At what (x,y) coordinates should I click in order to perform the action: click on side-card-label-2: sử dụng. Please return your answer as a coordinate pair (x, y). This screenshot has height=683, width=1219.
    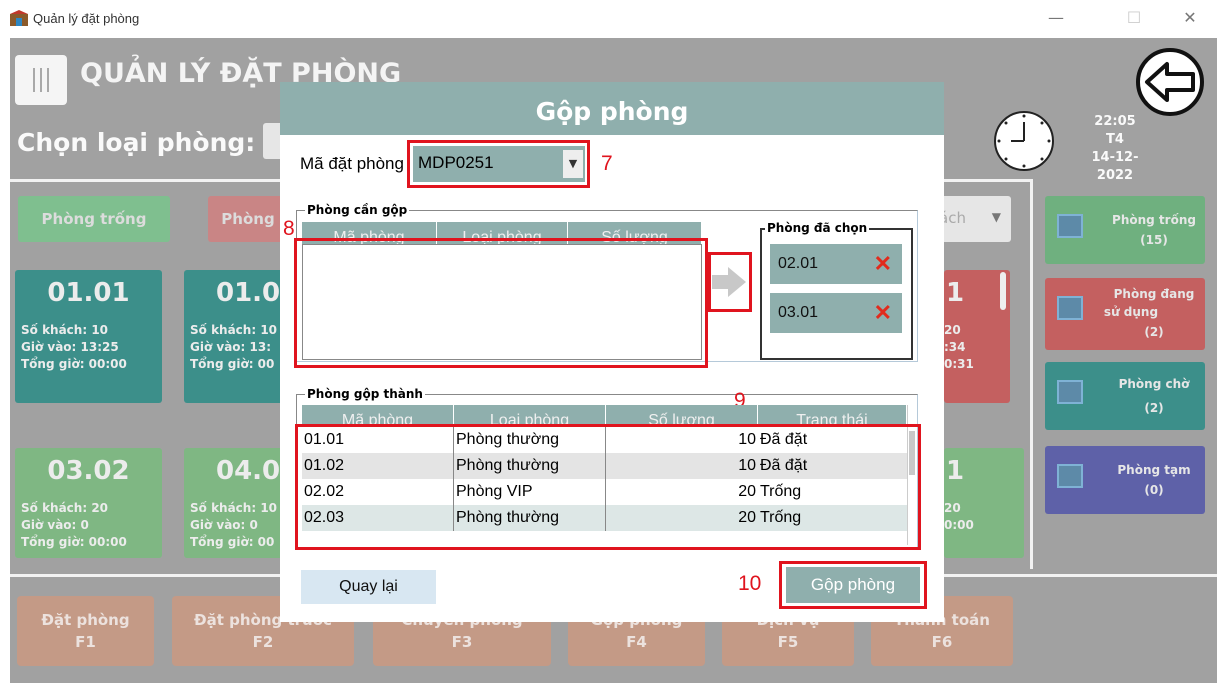
    Looking at the image, I should click on (1131, 312).